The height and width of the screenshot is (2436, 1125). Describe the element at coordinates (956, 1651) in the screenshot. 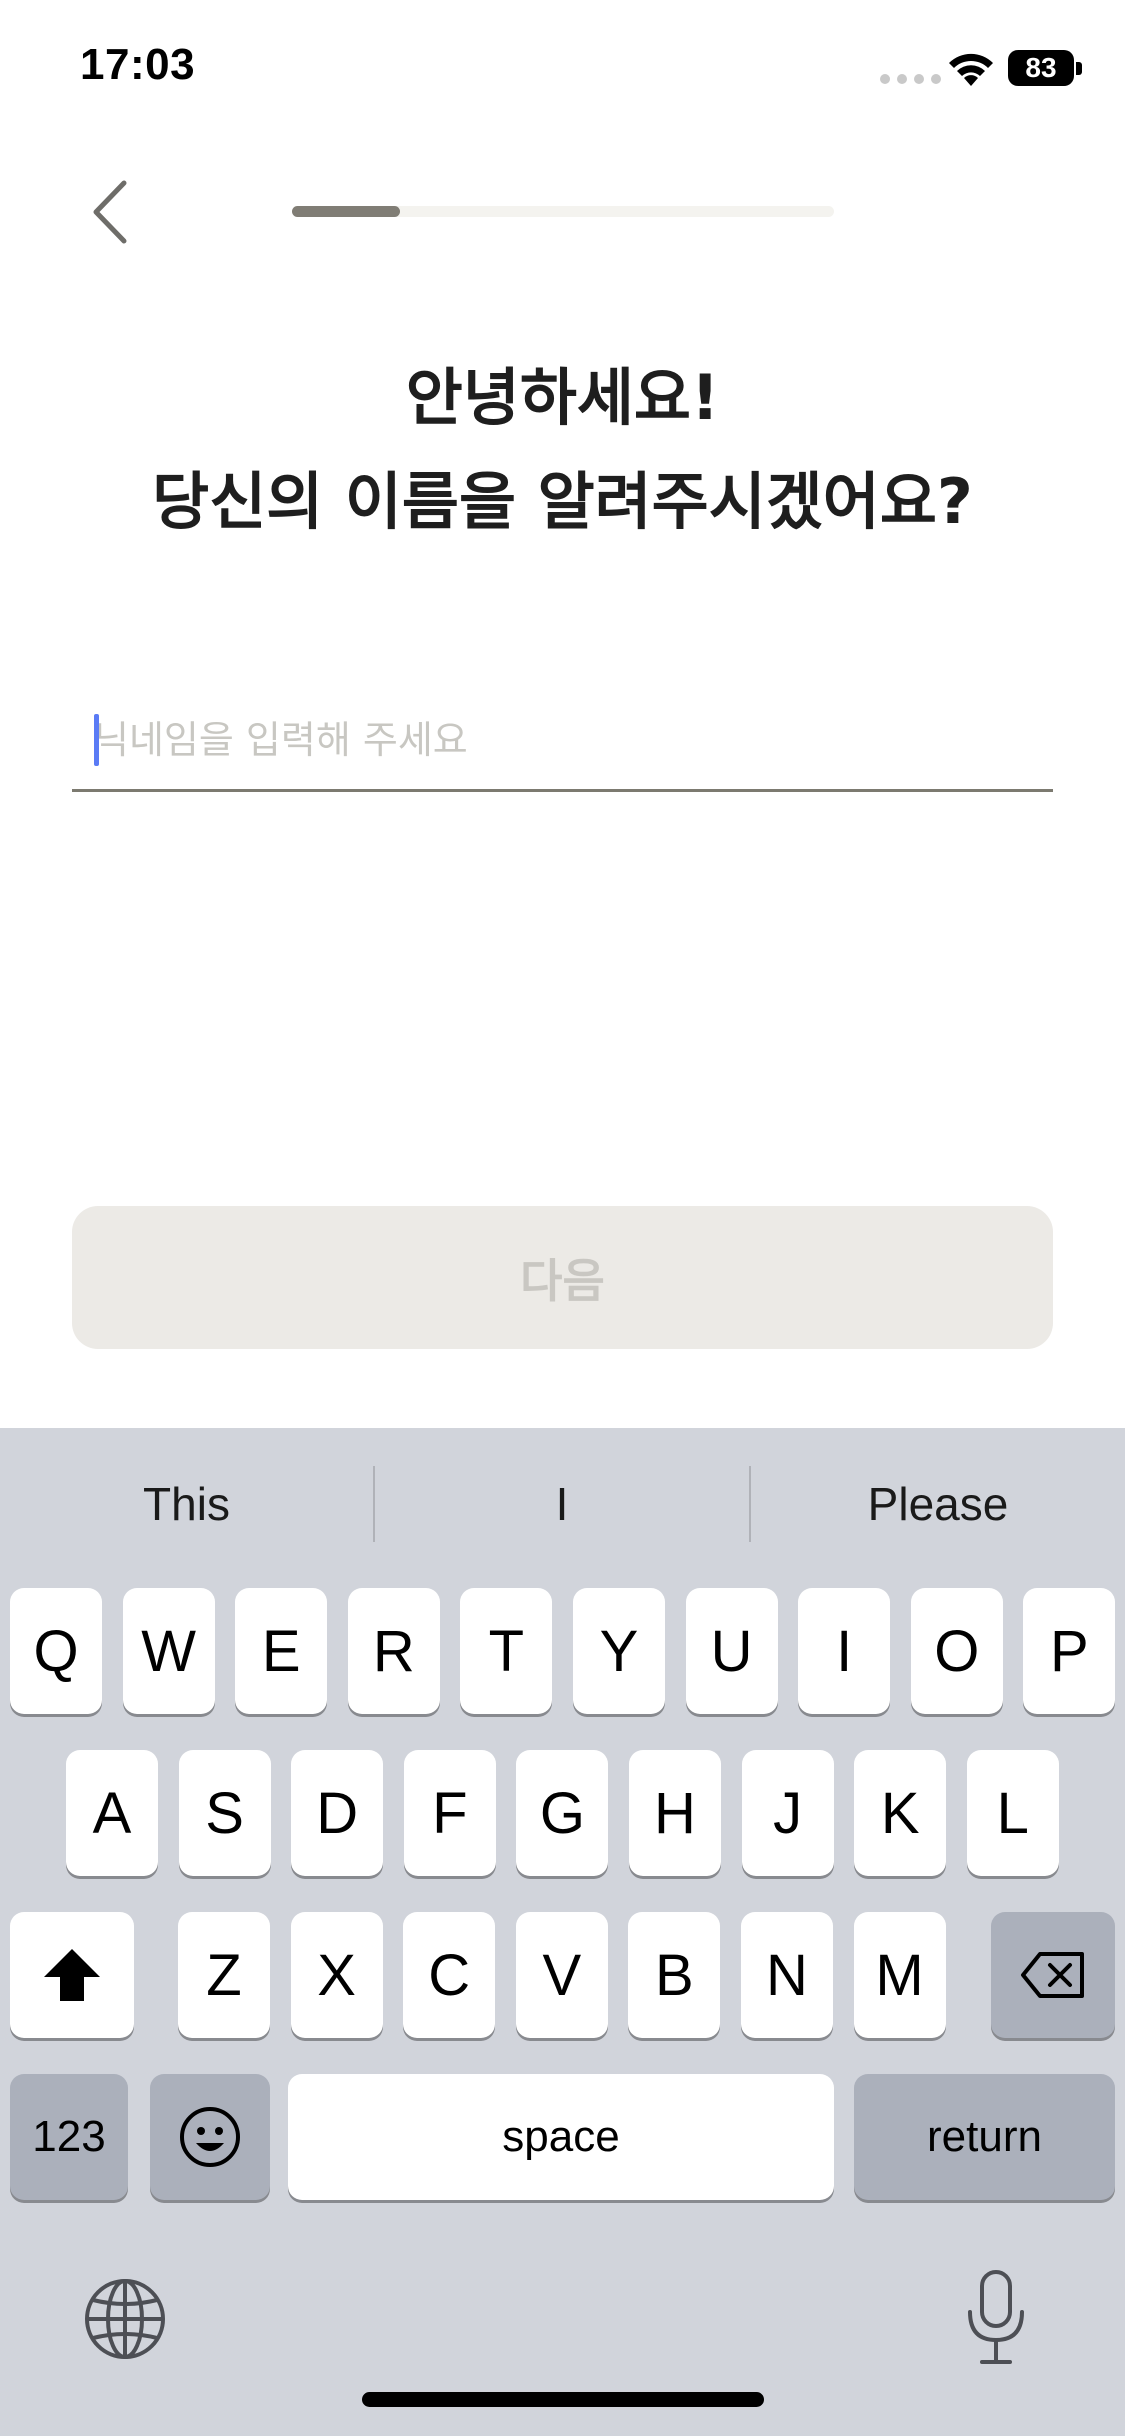

I see `key-o: O` at that location.